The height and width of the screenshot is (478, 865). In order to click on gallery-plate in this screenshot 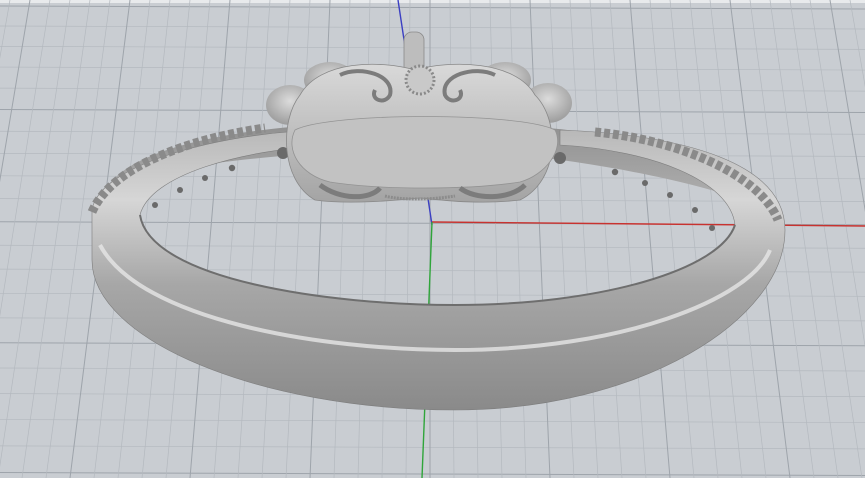, I will do `click(424, 152)`.